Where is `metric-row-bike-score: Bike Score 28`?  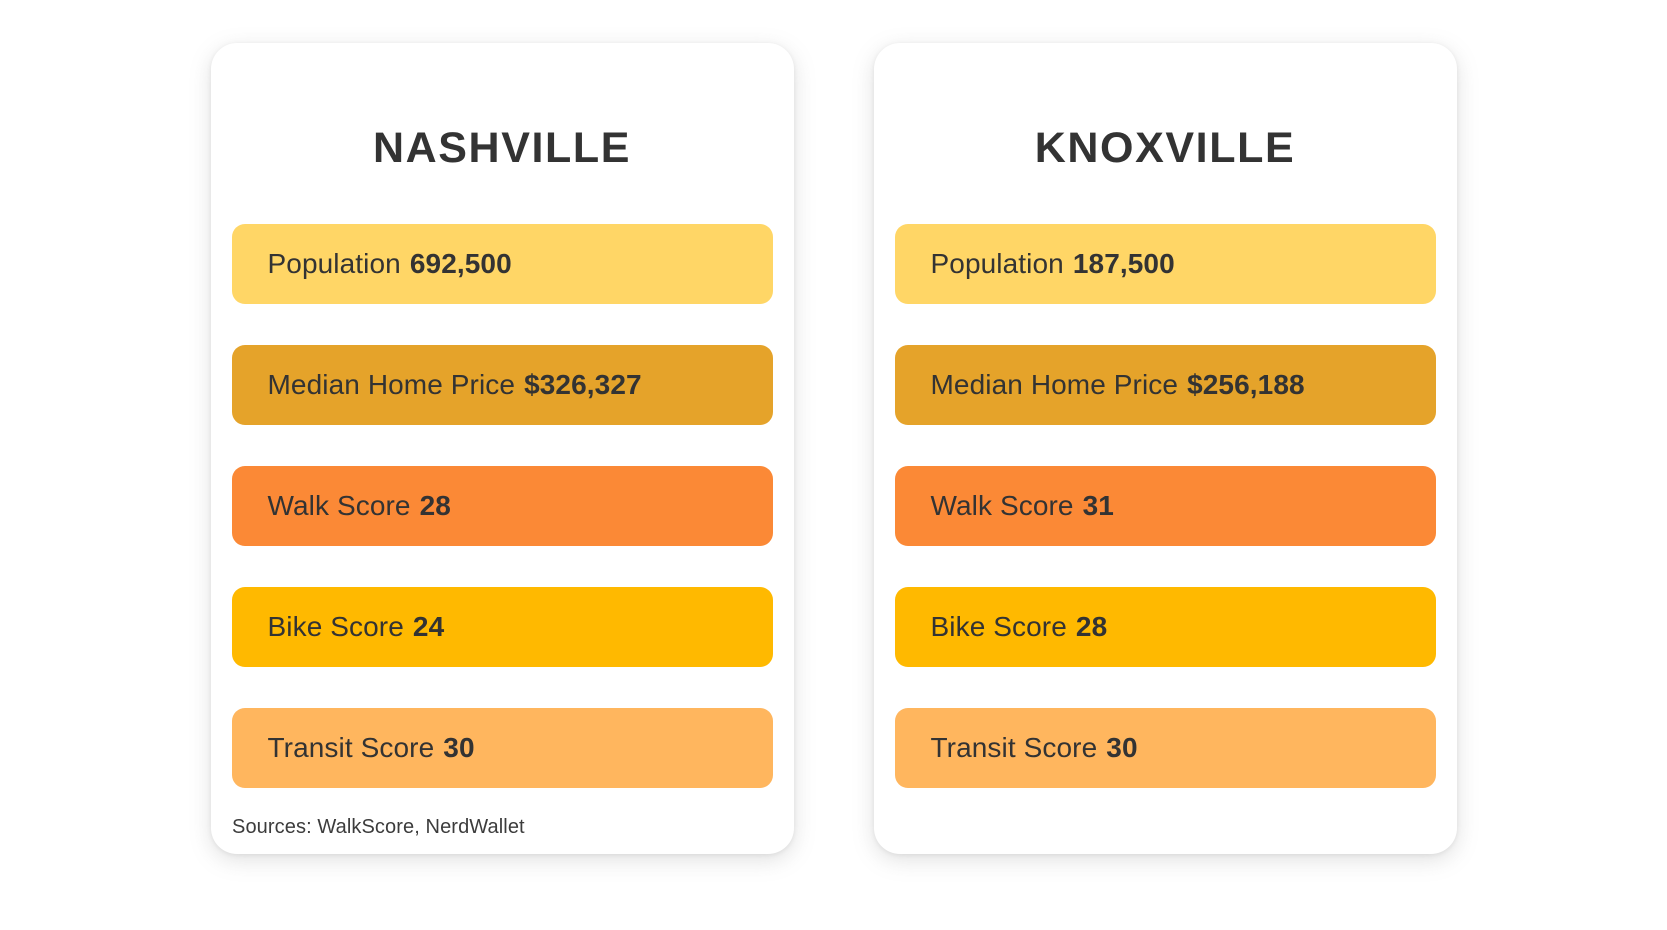 metric-row-bike-score: Bike Score 28 is located at coordinates (1165, 627).